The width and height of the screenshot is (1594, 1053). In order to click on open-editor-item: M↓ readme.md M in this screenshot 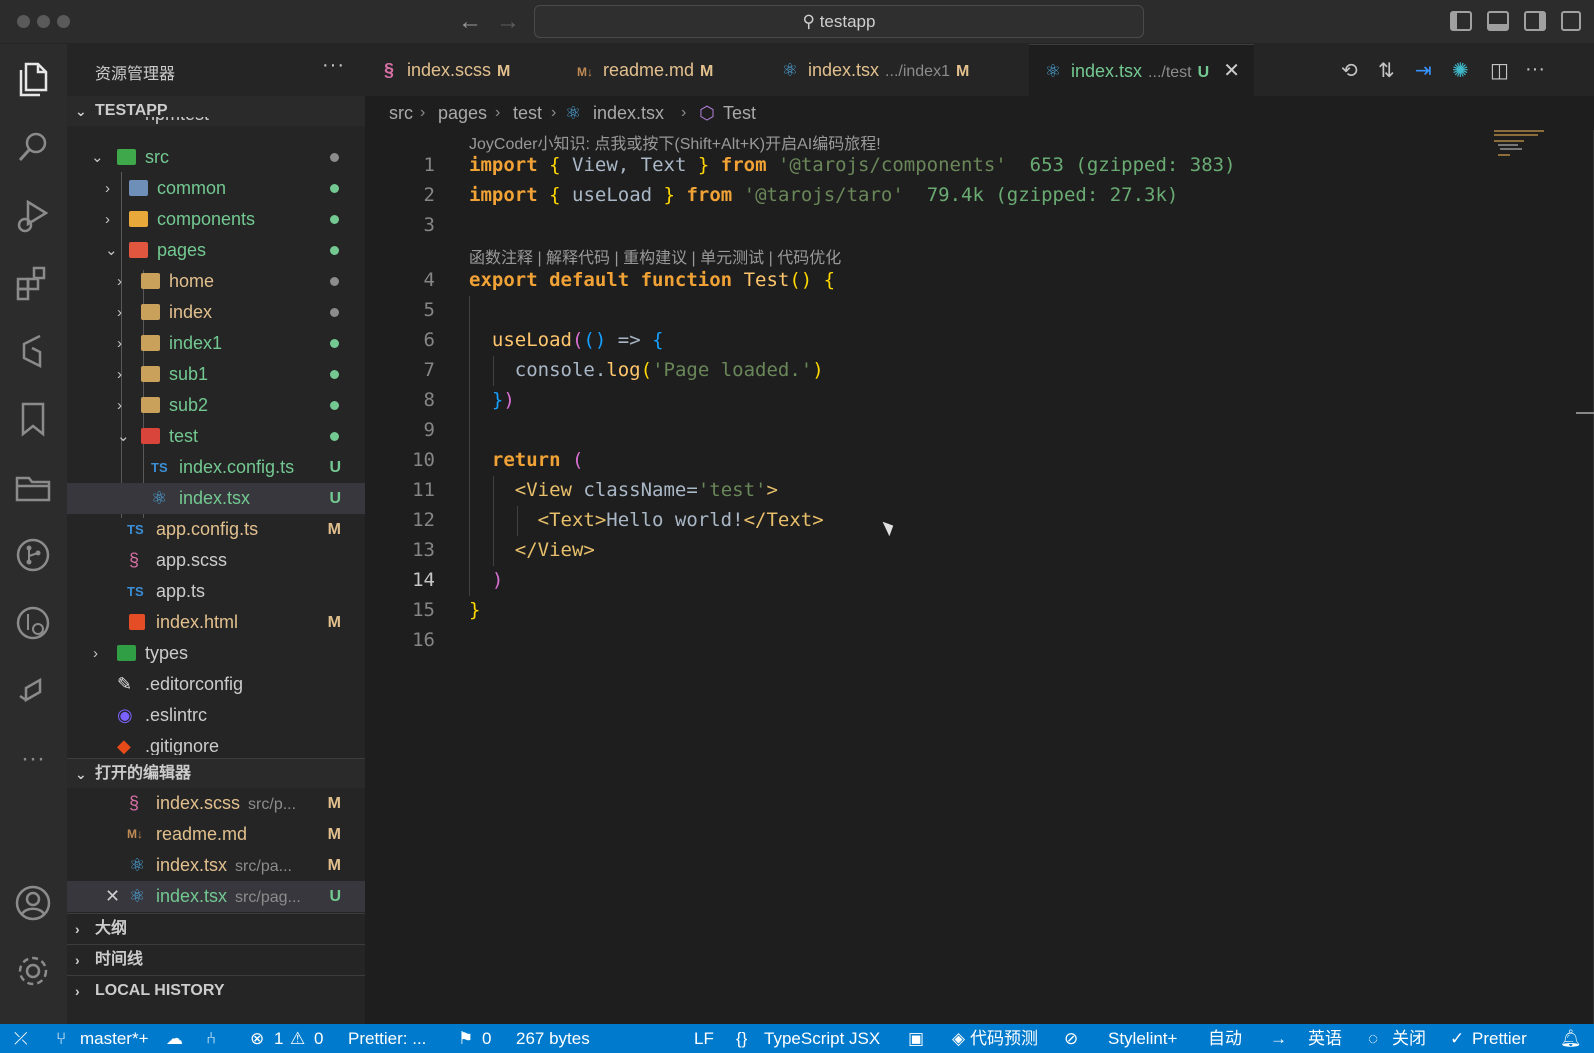, I will do `click(216, 834)`.